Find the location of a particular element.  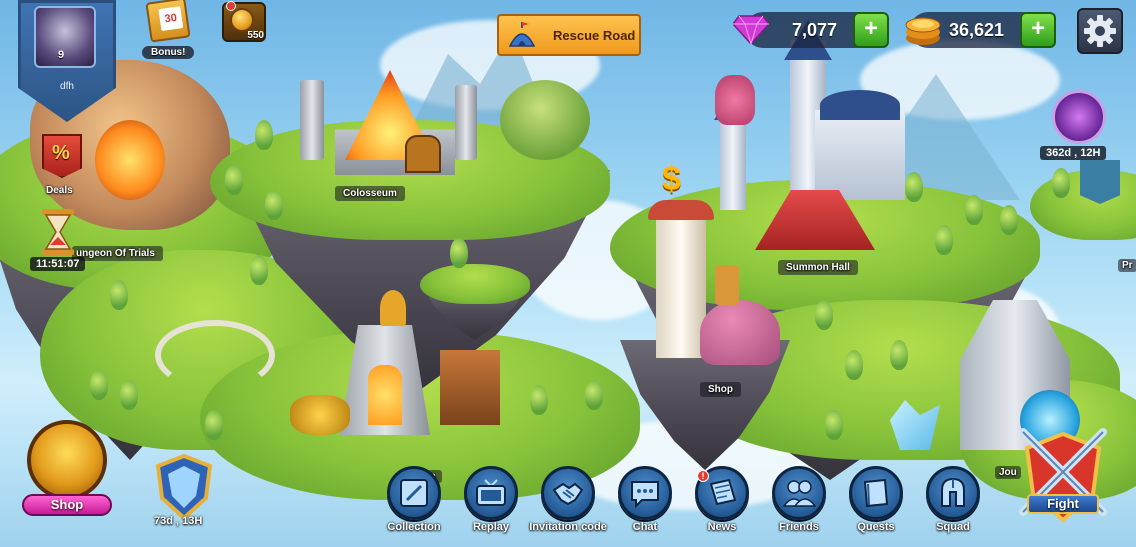

gold-value: 36,621 is located at coordinates (976, 30).